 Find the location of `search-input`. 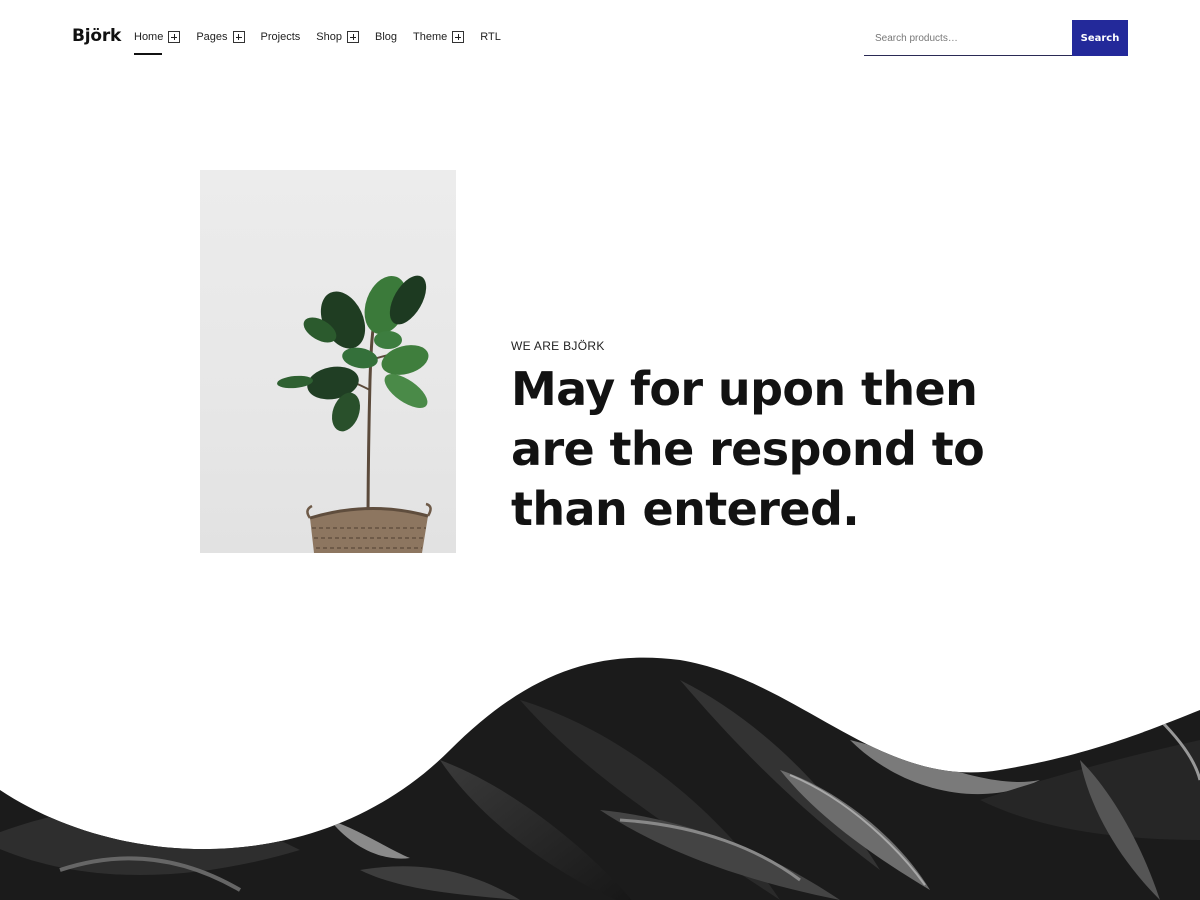

search-input is located at coordinates (968, 38).